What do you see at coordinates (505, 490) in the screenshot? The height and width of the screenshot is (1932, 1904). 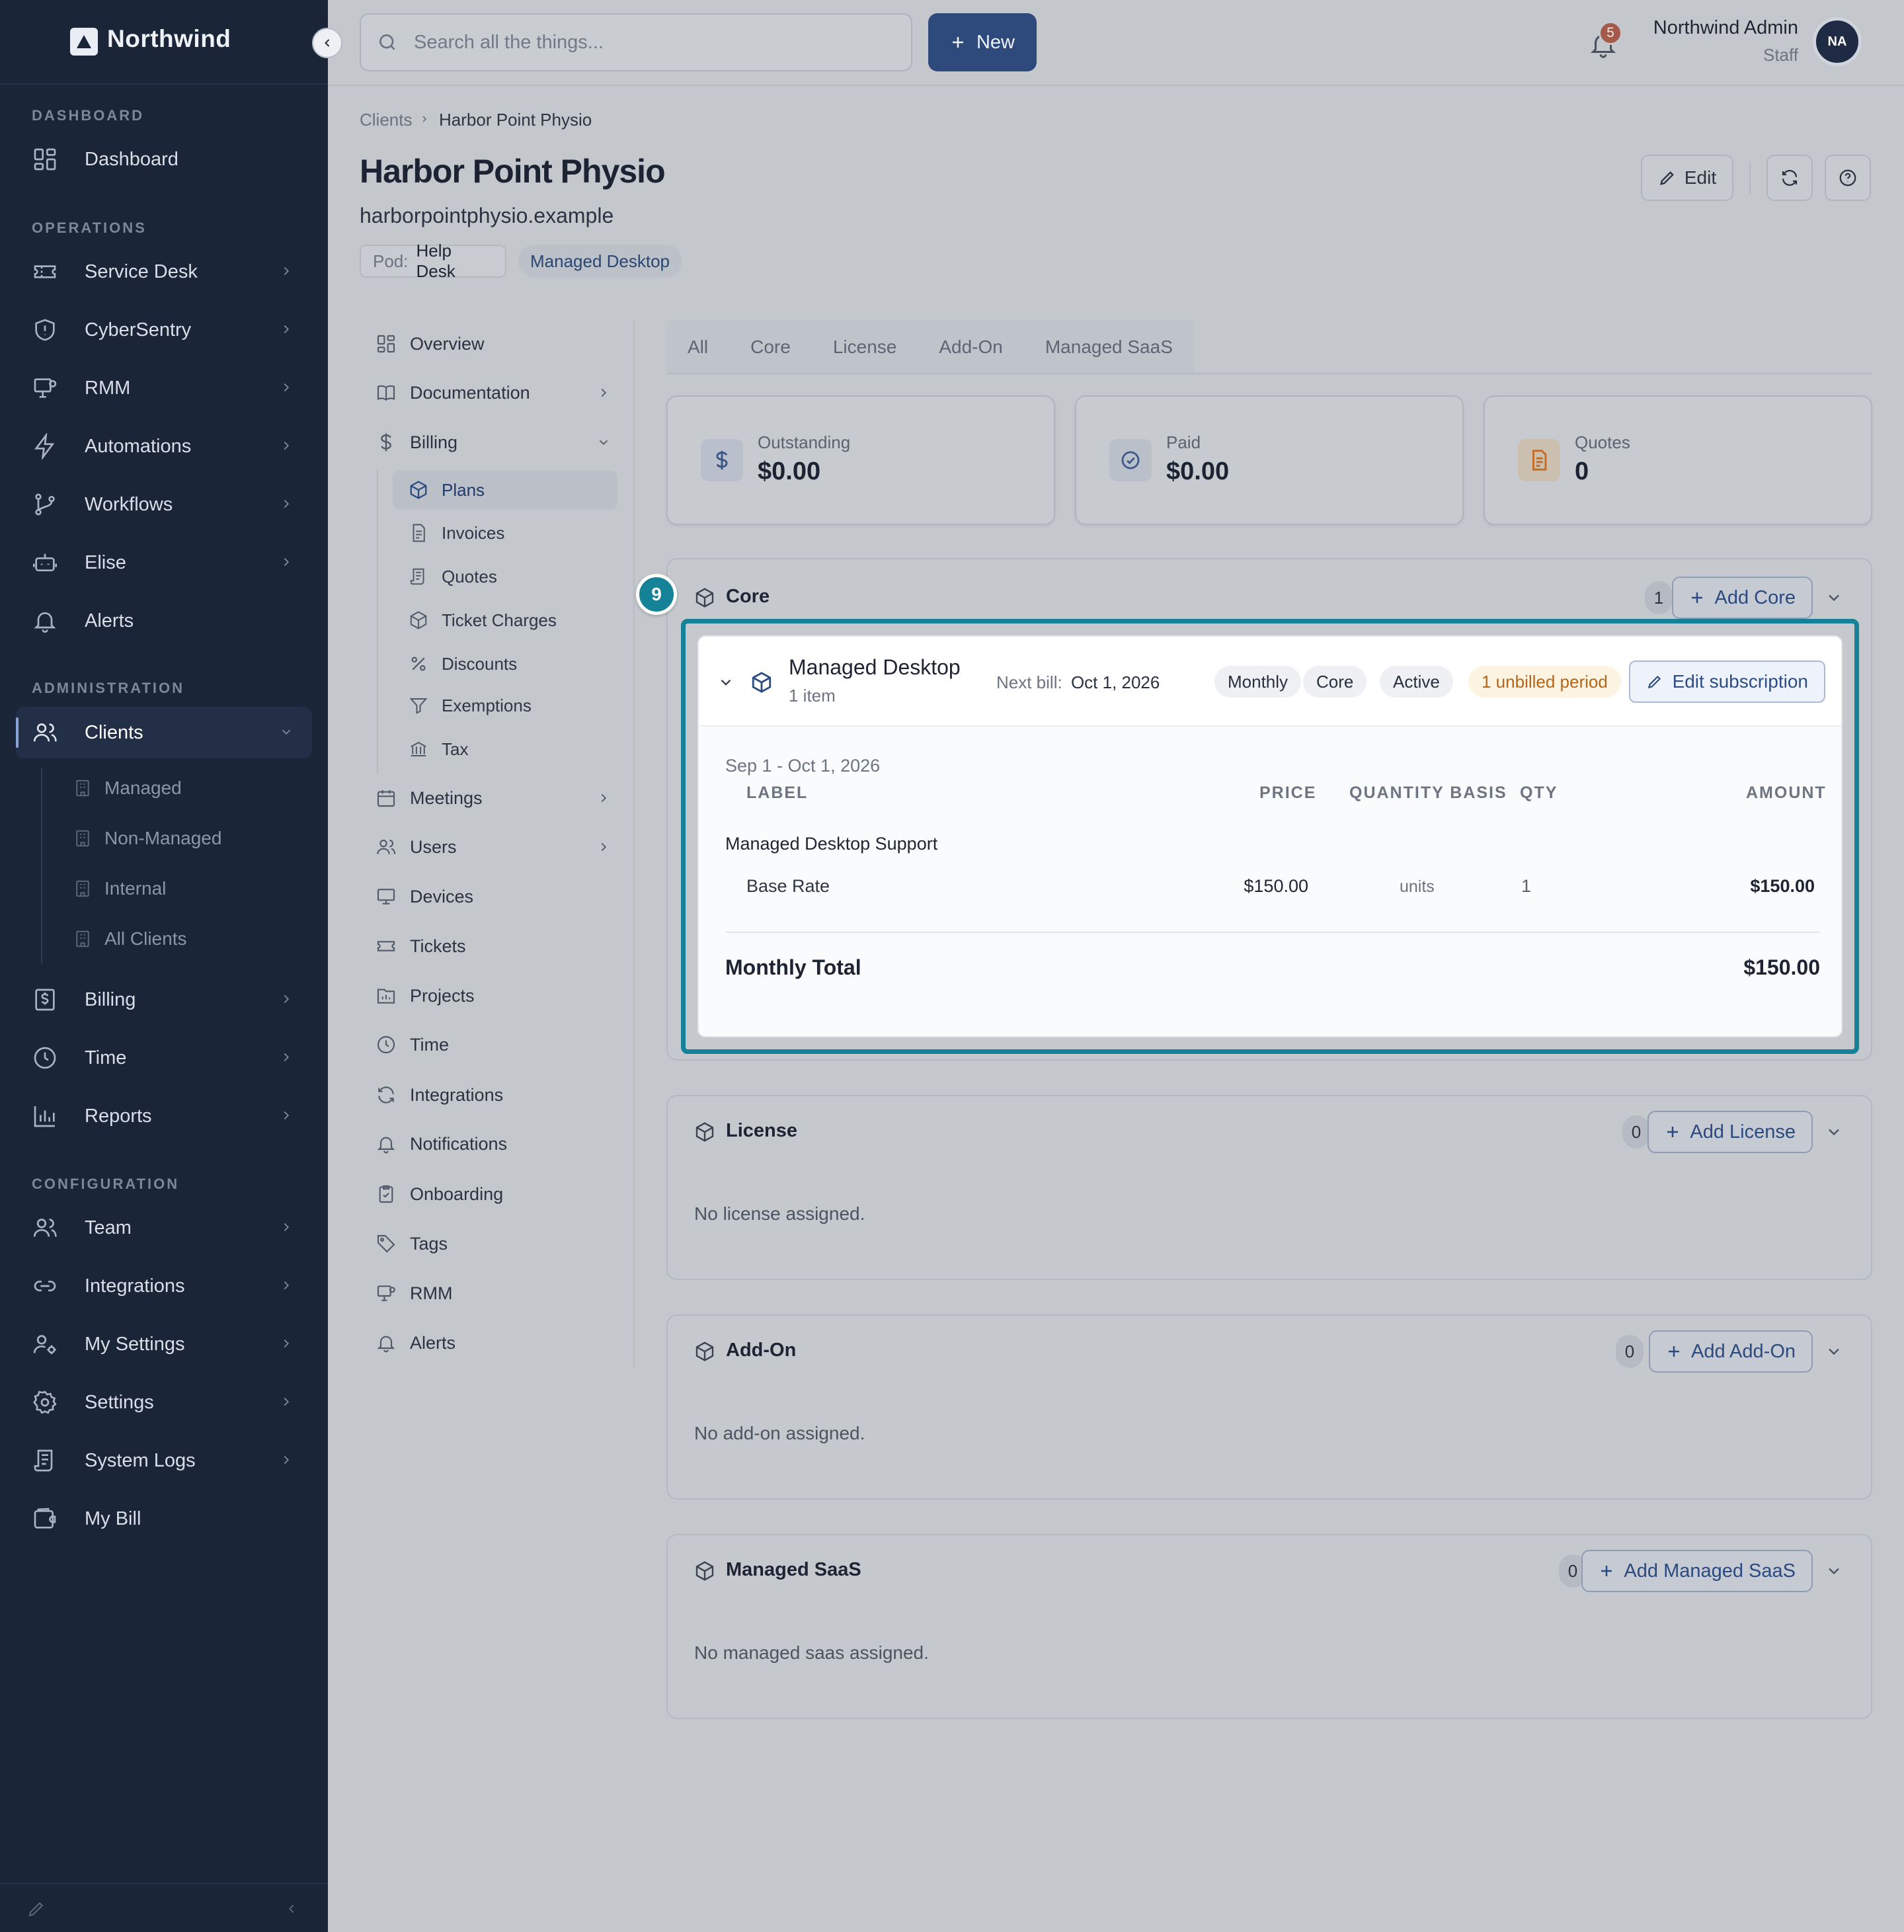 I see `subnav-billing-plans: Plans` at bounding box center [505, 490].